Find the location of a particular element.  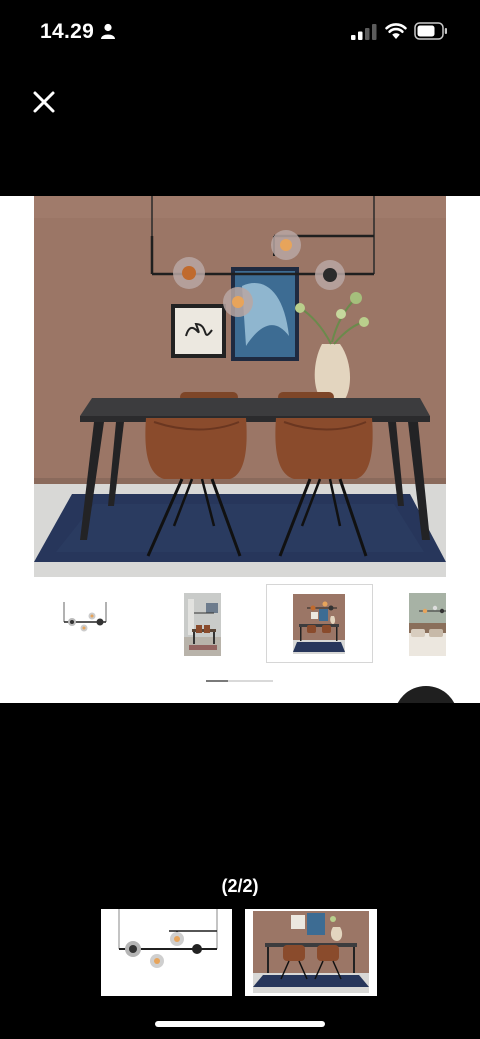

status-bar: 14.29 is located at coordinates (240, 32).